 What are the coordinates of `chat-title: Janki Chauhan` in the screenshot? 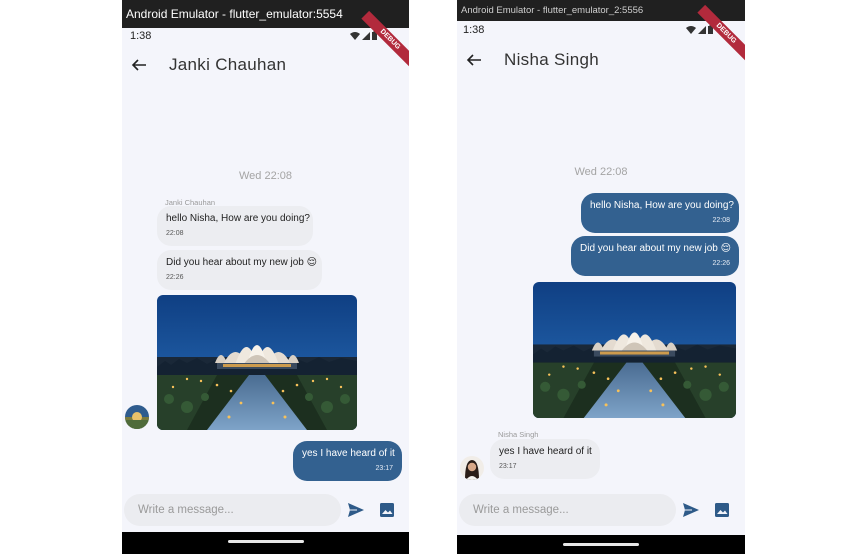 It's located at (228, 64).